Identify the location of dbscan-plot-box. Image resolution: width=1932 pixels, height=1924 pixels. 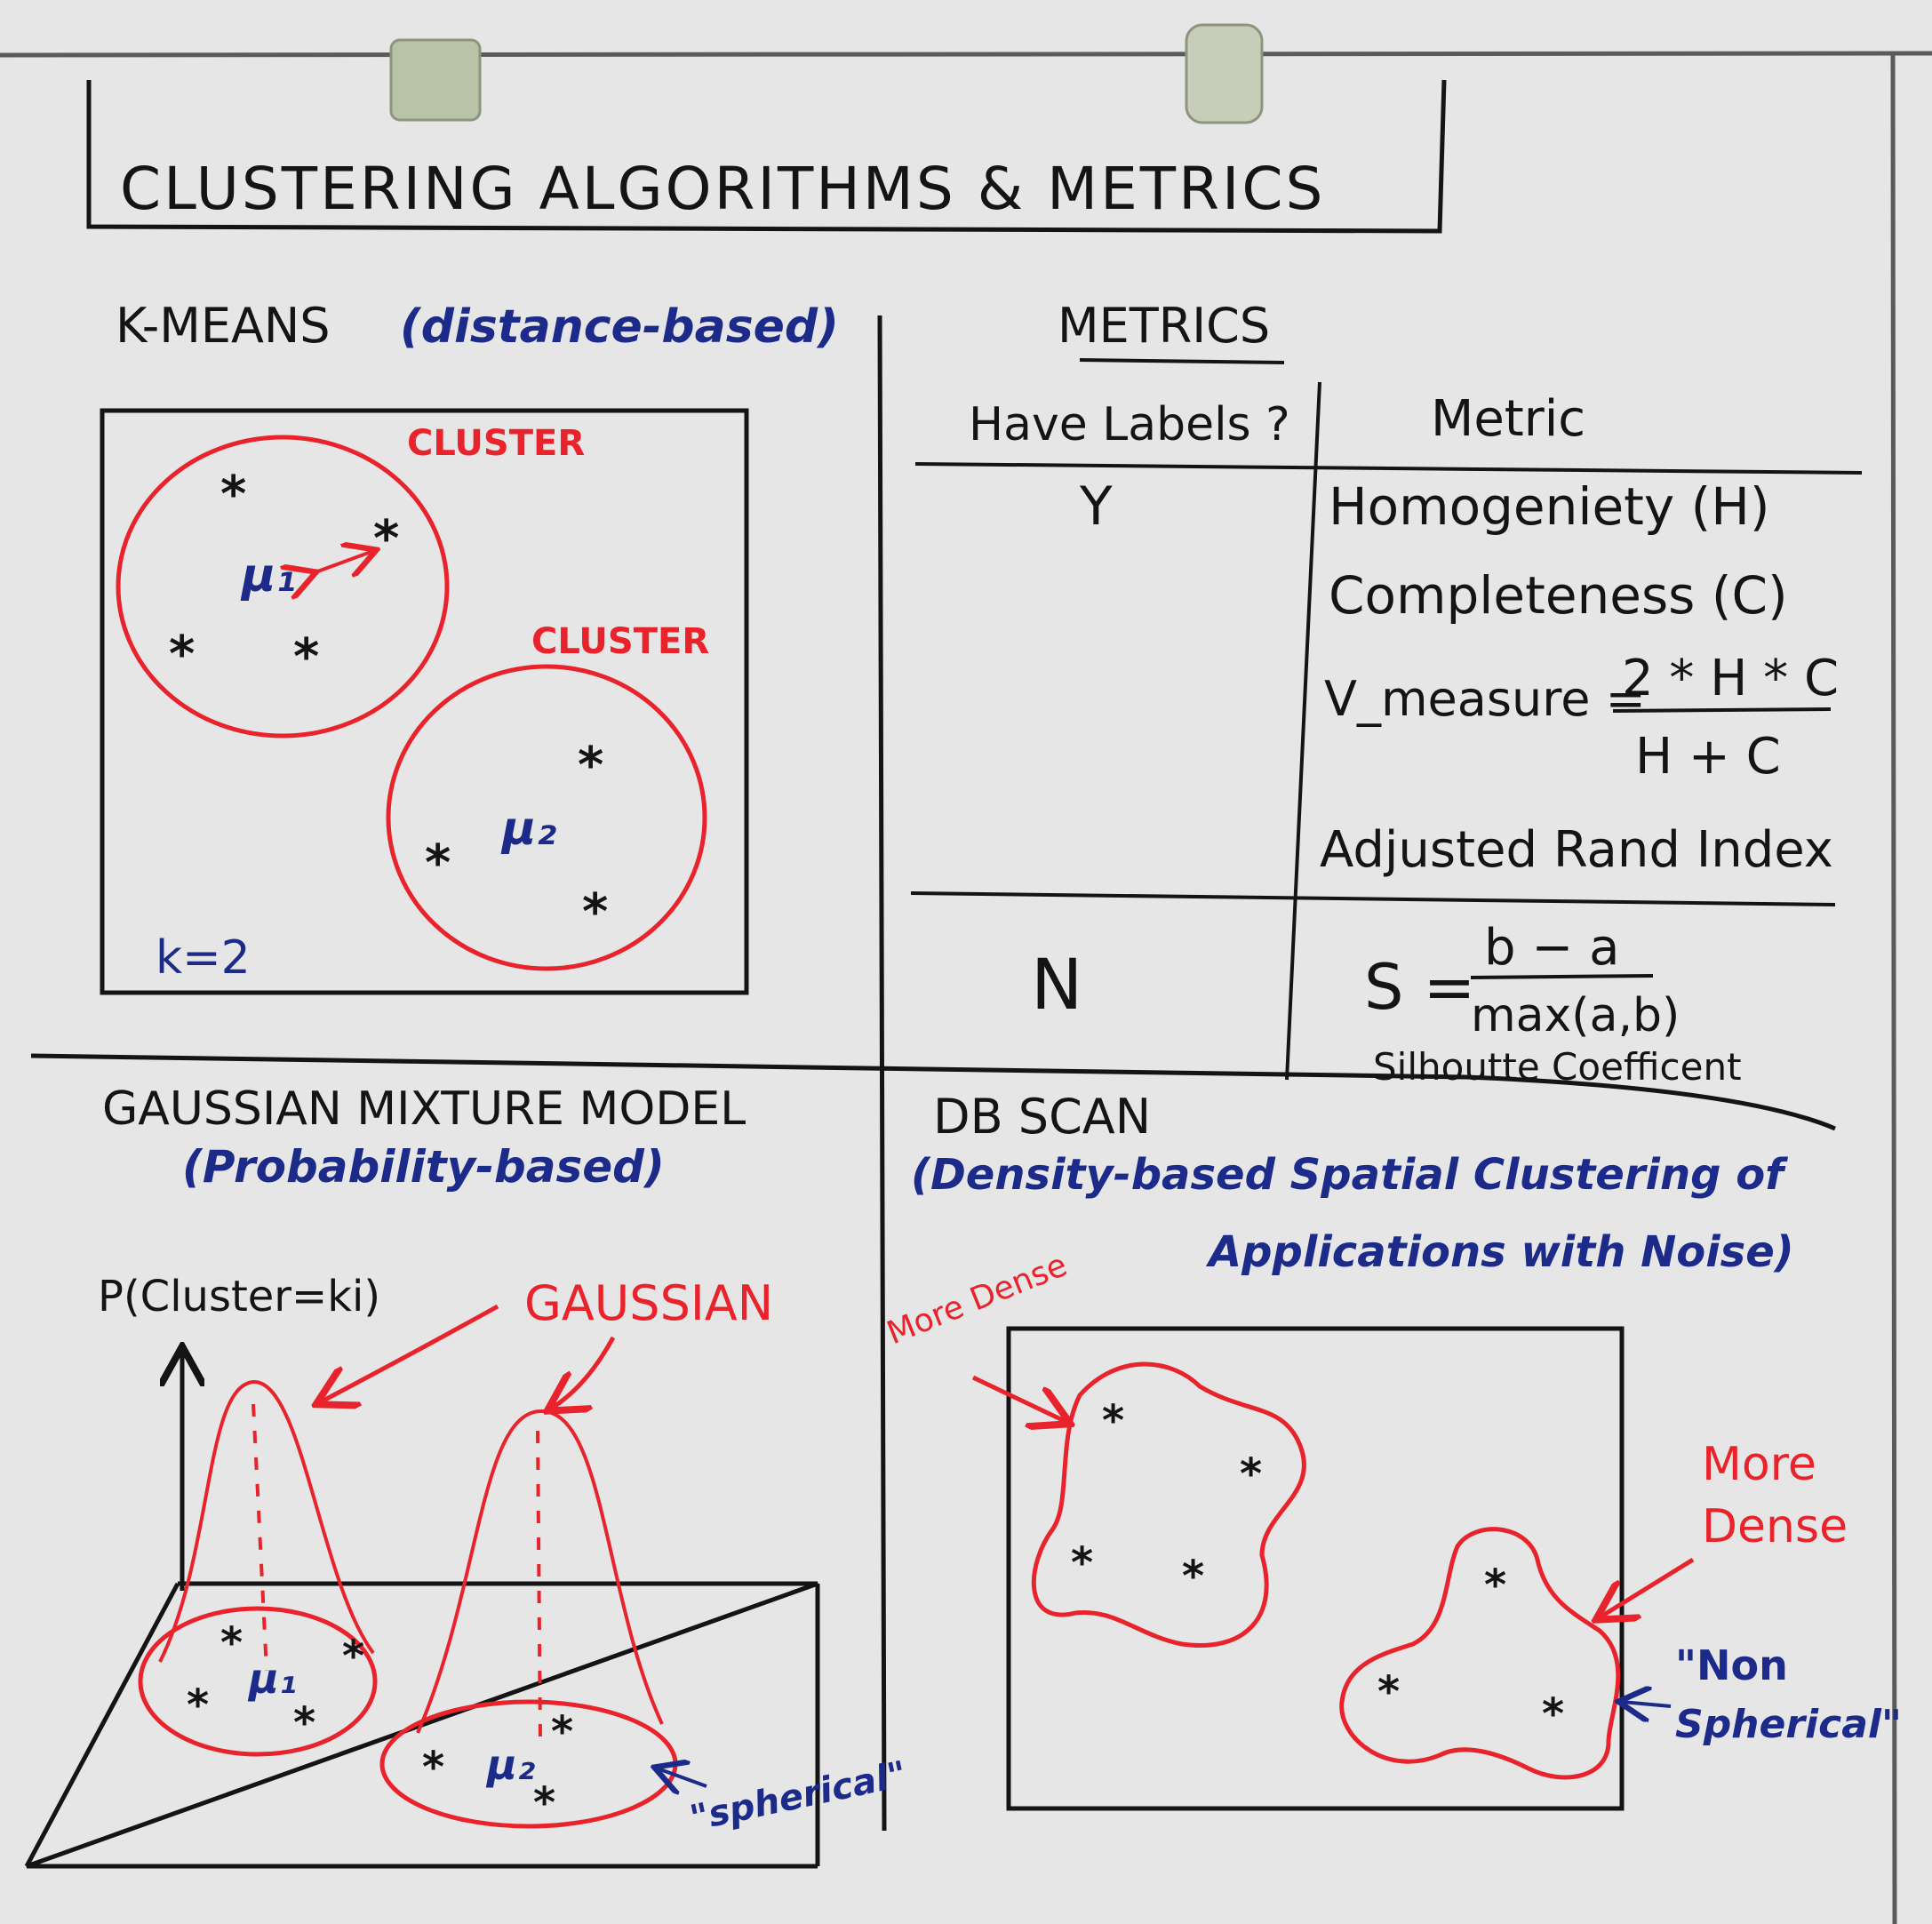
(1315, 1568).